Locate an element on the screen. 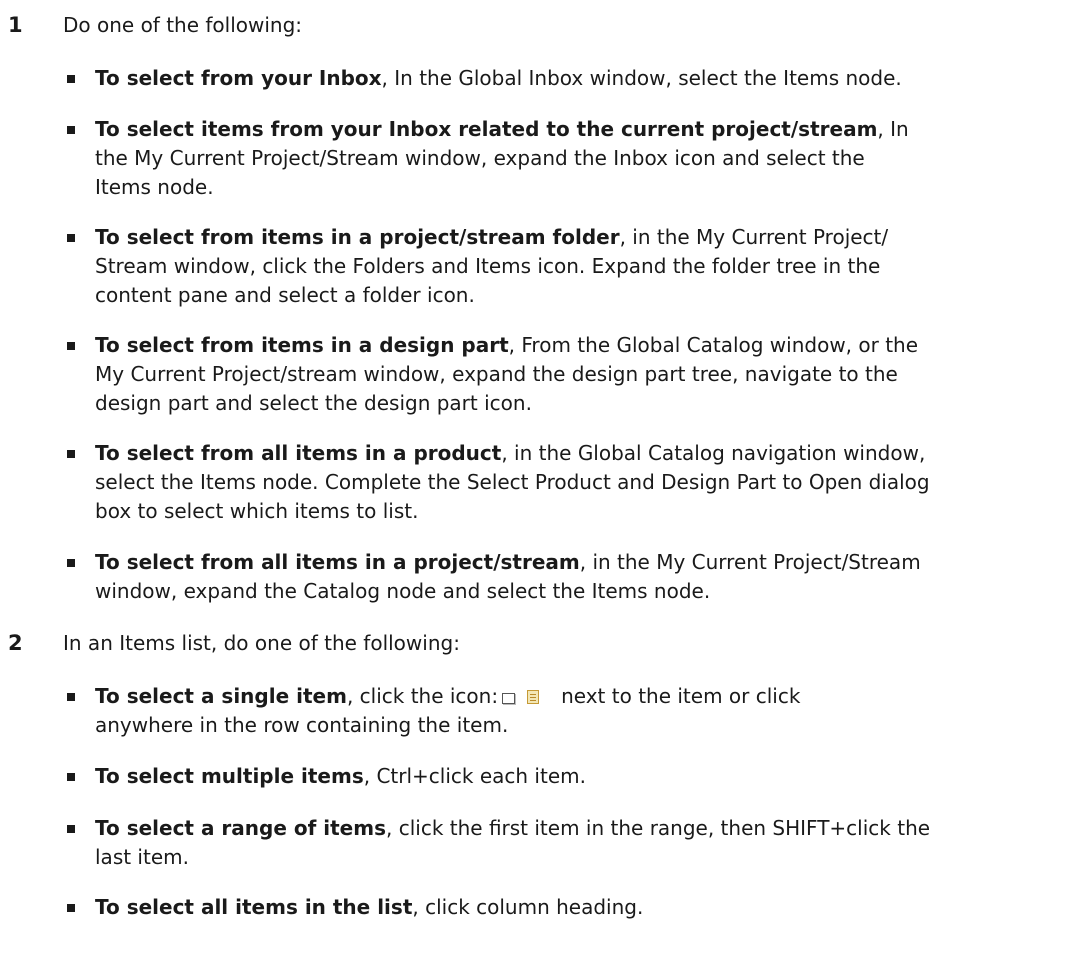 This screenshot has height=954, width=1092. bullet-heading: To select multiple items is located at coordinates (229, 776).